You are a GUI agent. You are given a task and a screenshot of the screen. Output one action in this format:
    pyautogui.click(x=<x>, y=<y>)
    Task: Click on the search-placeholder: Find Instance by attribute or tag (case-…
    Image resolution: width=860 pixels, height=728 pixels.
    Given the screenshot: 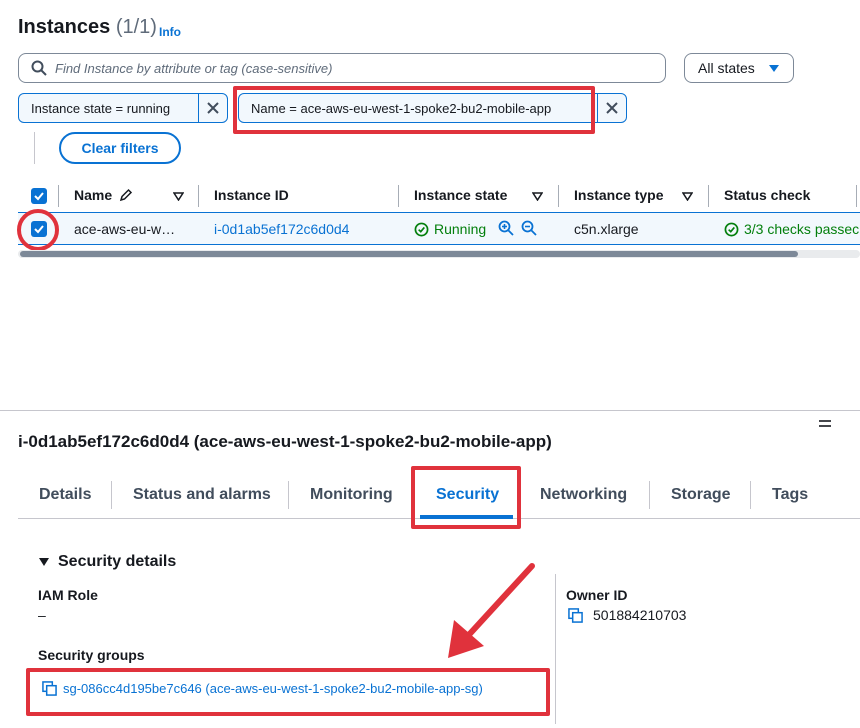 What is the action you would take?
    pyautogui.click(x=194, y=68)
    